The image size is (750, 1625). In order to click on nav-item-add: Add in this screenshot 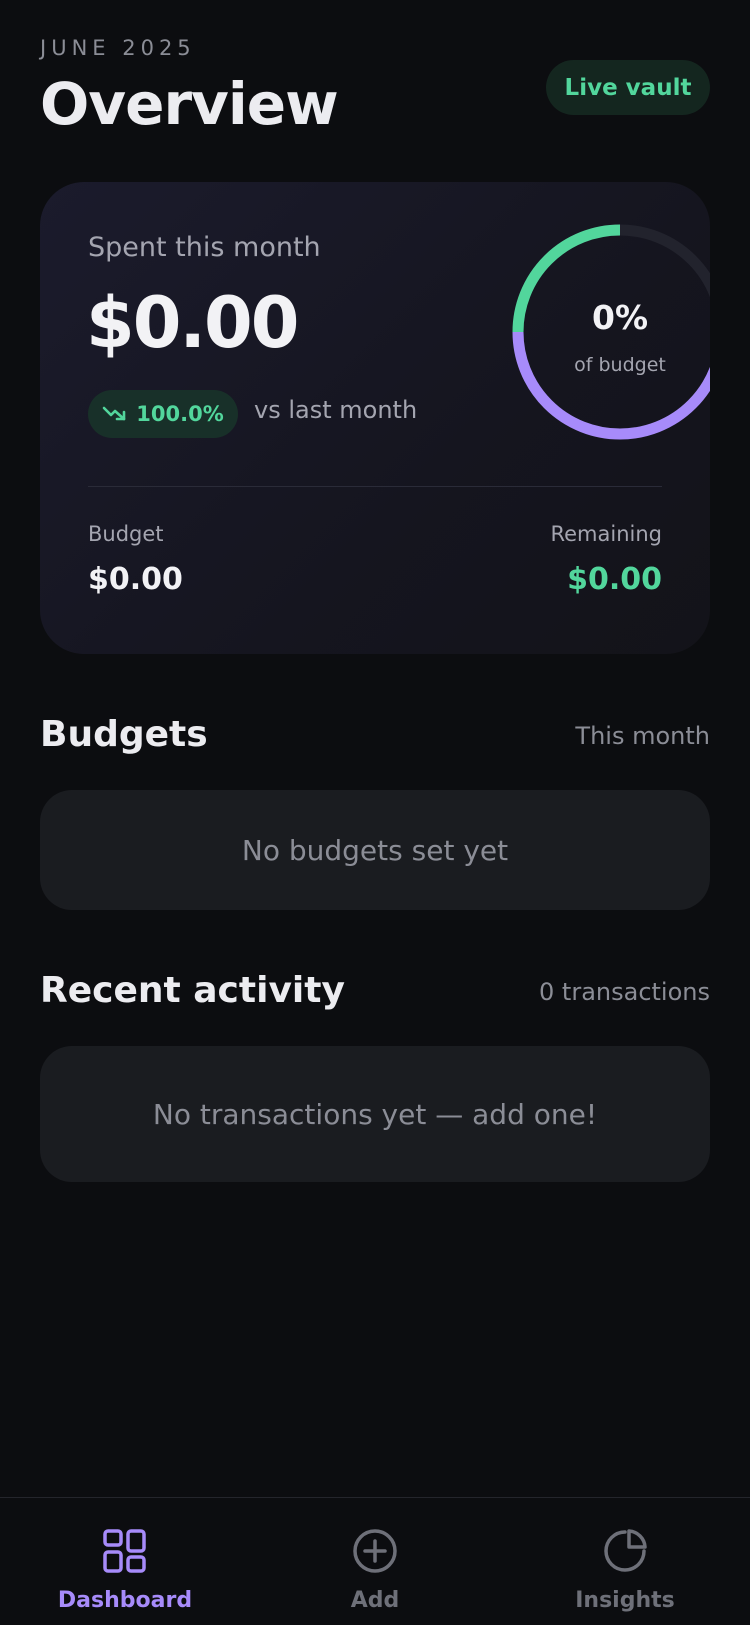, I will do `click(375, 1561)`.